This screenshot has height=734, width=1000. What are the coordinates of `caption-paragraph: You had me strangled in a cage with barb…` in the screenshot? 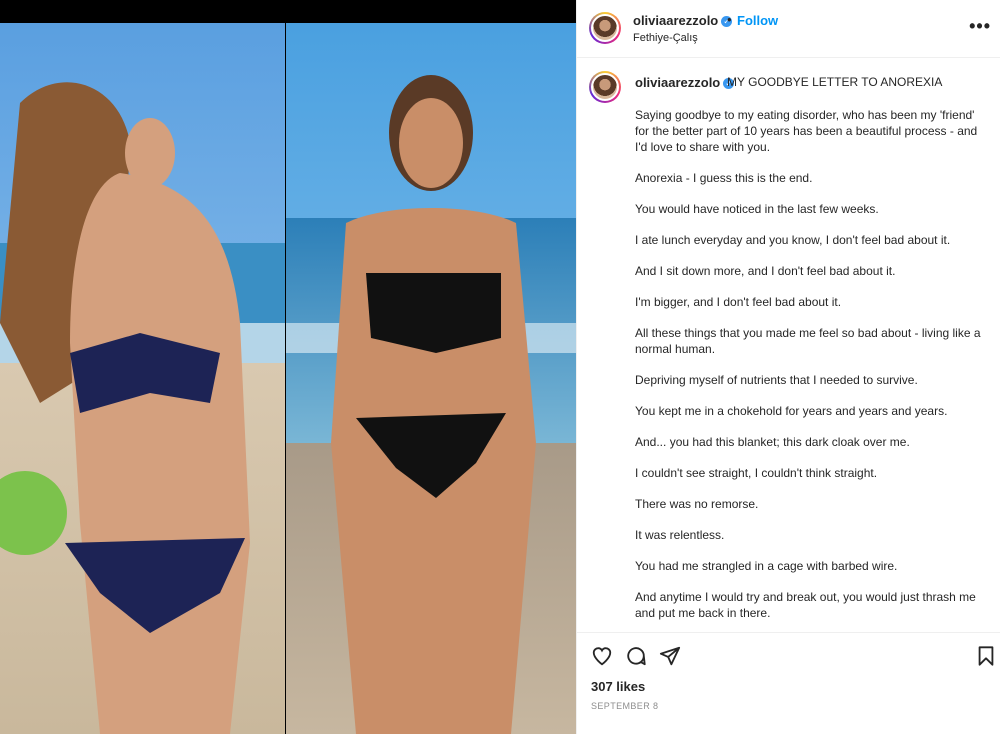 It's located at (766, 566).